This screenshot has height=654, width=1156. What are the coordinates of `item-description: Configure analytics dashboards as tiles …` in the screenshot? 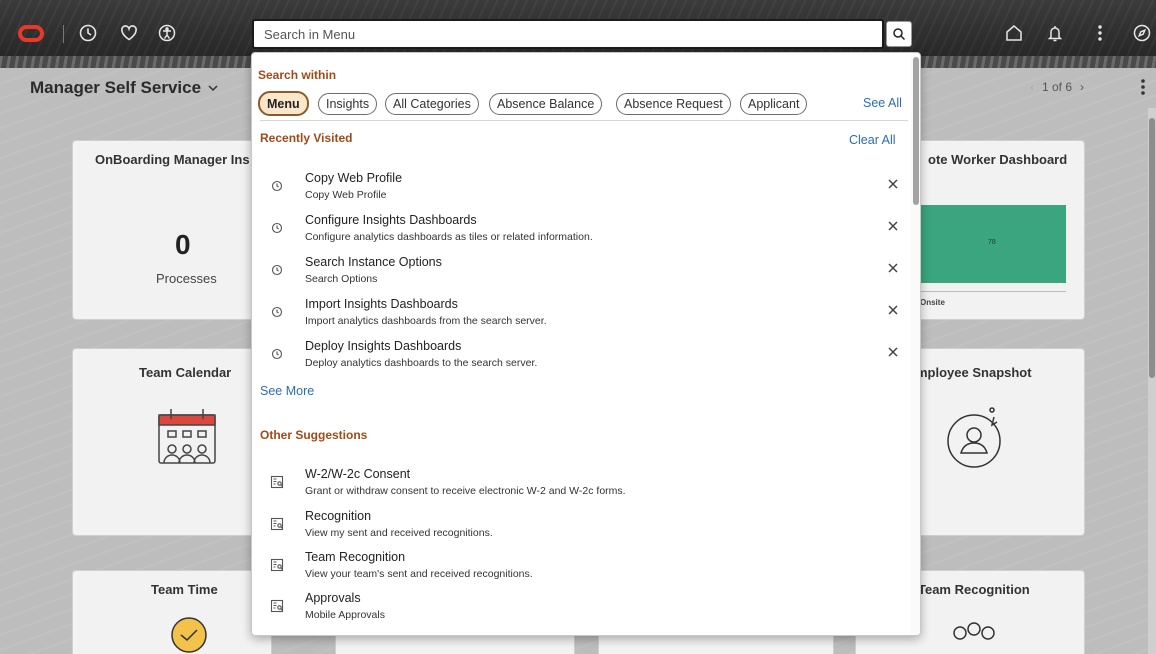 It's located at (449, 237).